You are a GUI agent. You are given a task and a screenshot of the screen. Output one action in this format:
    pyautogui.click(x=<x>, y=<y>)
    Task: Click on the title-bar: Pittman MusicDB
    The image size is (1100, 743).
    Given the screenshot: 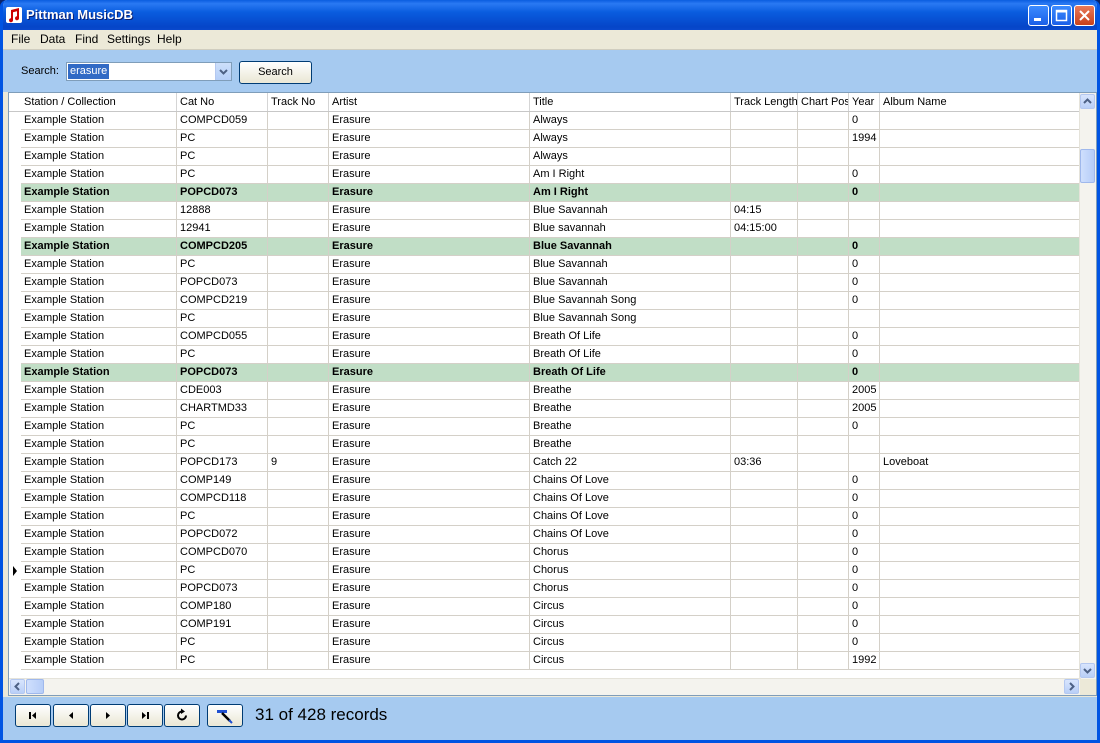 What is the action you would take?
    pyautogui.click(x=550, y=15)
    